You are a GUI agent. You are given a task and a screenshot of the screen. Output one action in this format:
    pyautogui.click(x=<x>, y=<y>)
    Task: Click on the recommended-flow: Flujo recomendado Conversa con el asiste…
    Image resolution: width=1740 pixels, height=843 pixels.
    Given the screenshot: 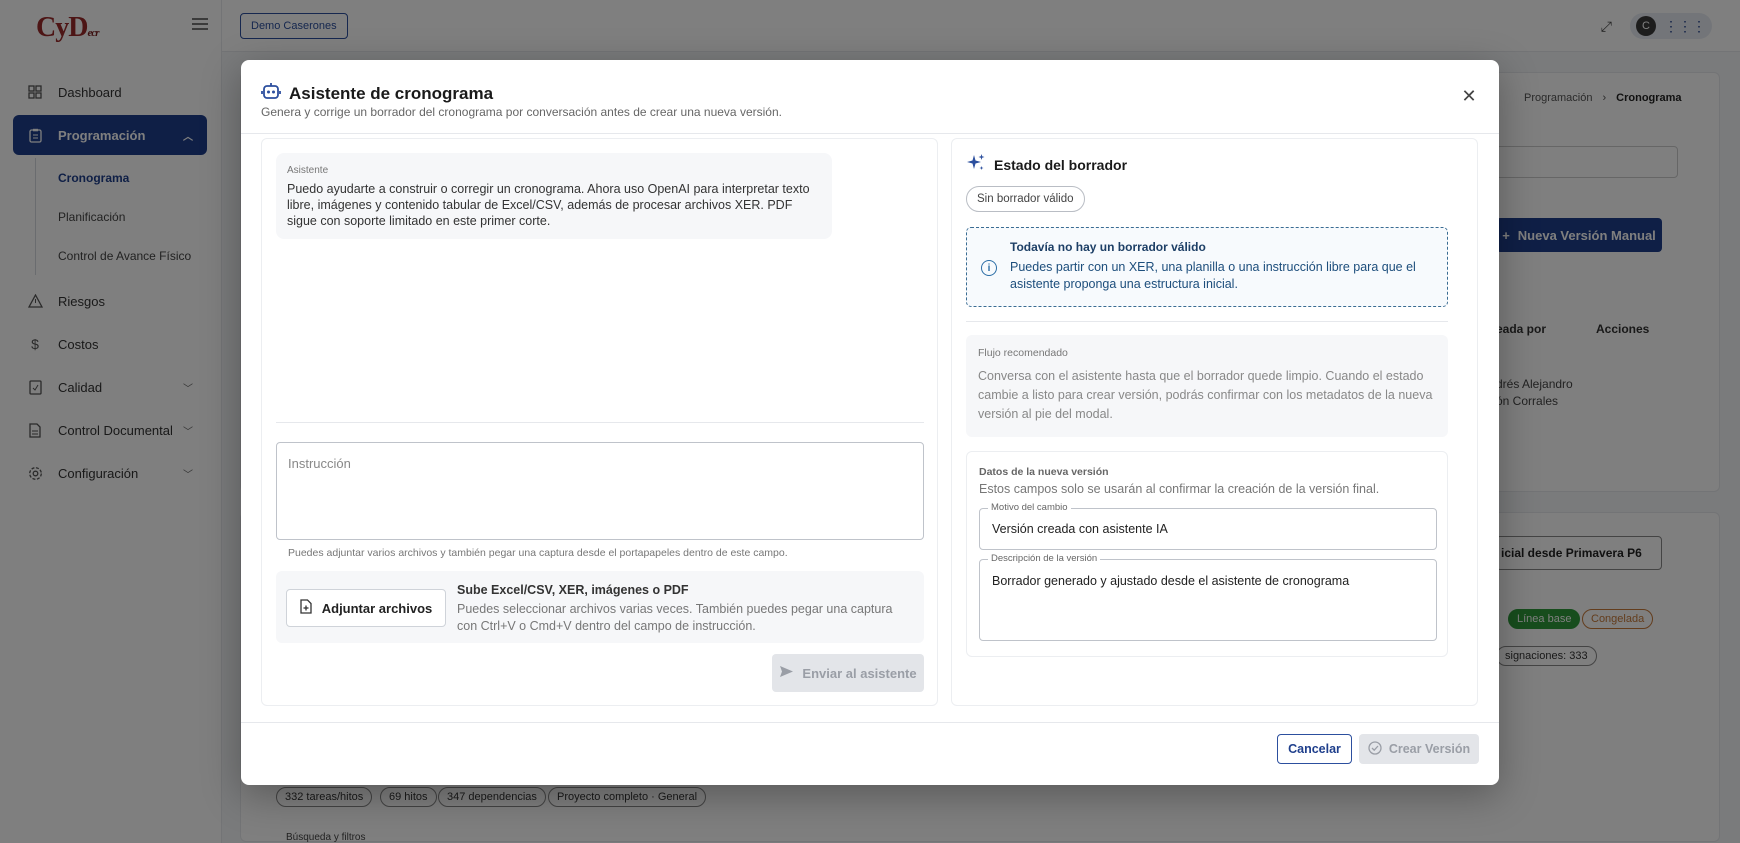 What is the action you would take?
    pyautogui.click(x=1207, y=386)
    